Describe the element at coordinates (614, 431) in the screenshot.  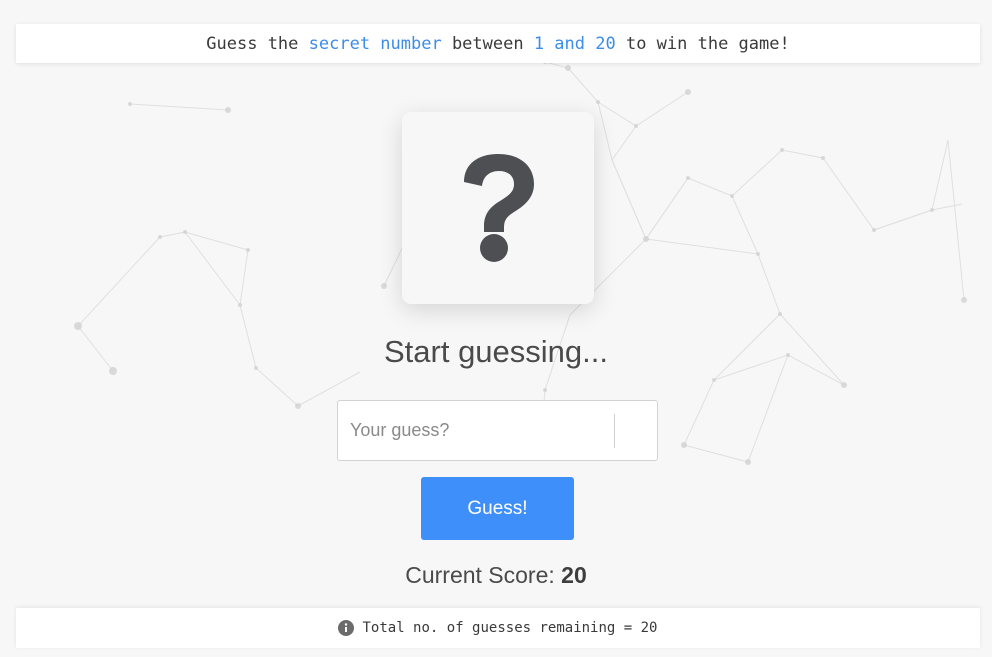
I see `input-spinner-divider` at that location.